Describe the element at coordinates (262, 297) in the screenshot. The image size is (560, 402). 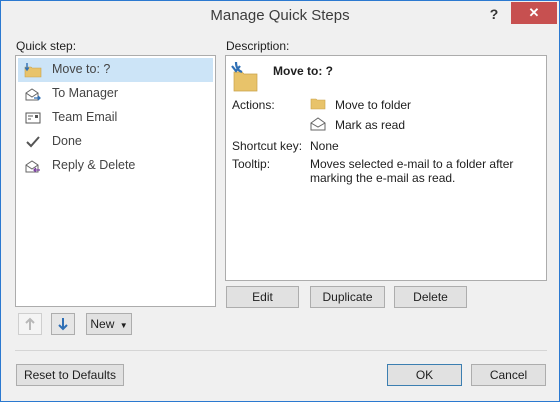
I see `edit-button: Edit` at that location.